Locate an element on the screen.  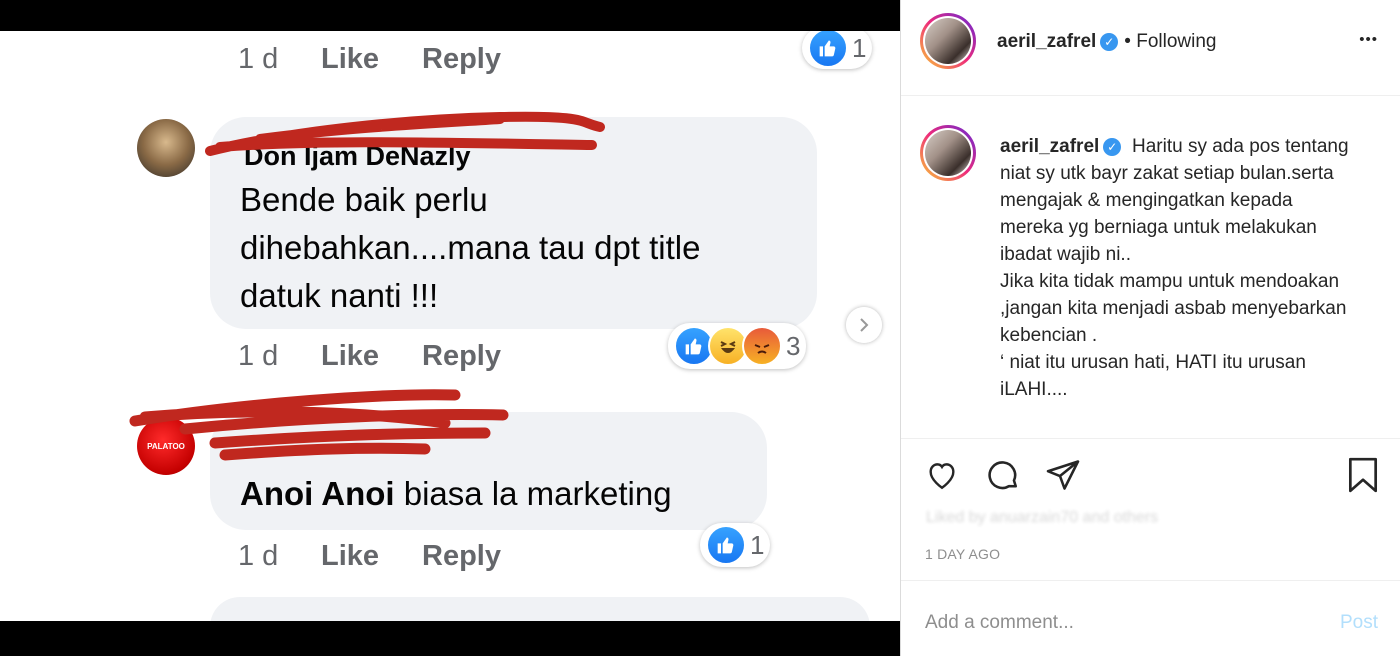
share-icon is located at coordinates (1063, 475).